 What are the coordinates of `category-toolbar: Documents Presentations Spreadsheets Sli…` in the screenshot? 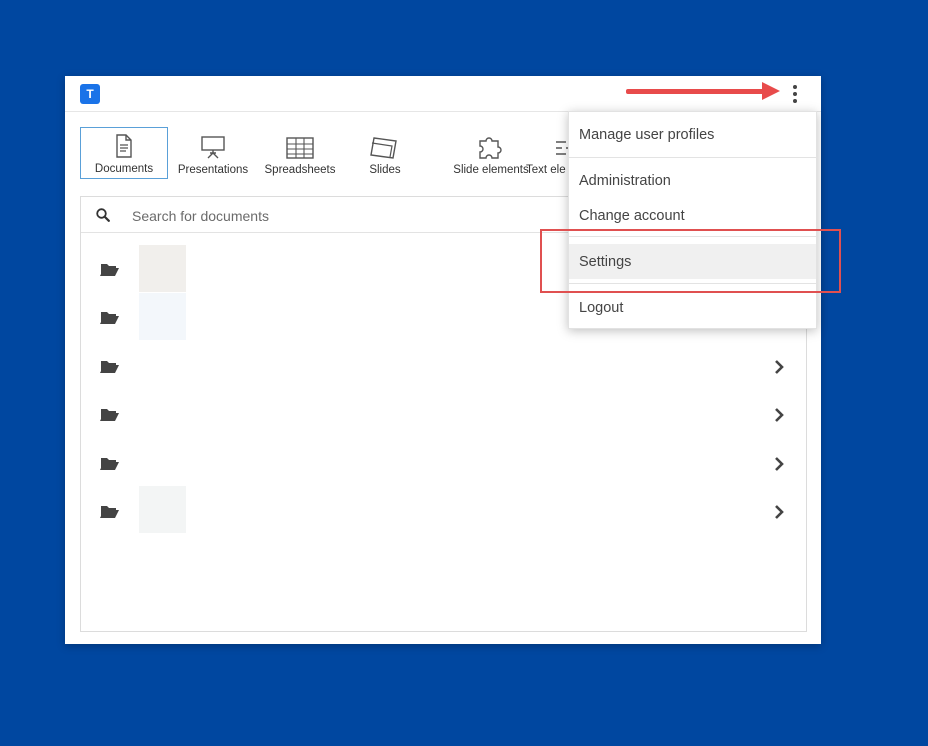 It's located at (340, 154).